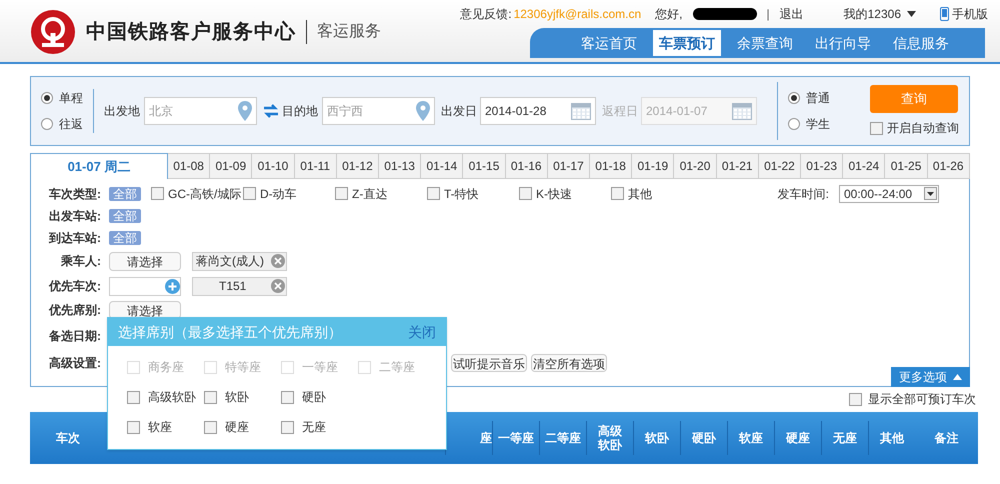  What do you see at coordinates (315, 166) in the screenshot?
I see `date-tab: 01-11` at bounding box center [315, 166].